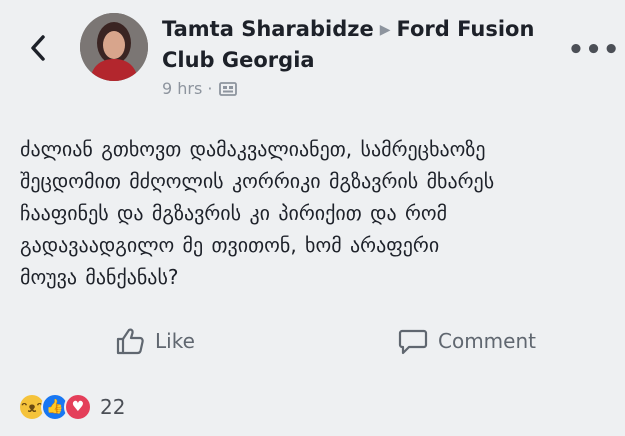  Describe the element at coordinates (113, 407) in the screenshot. I see `reaction-count: 22` at that location.